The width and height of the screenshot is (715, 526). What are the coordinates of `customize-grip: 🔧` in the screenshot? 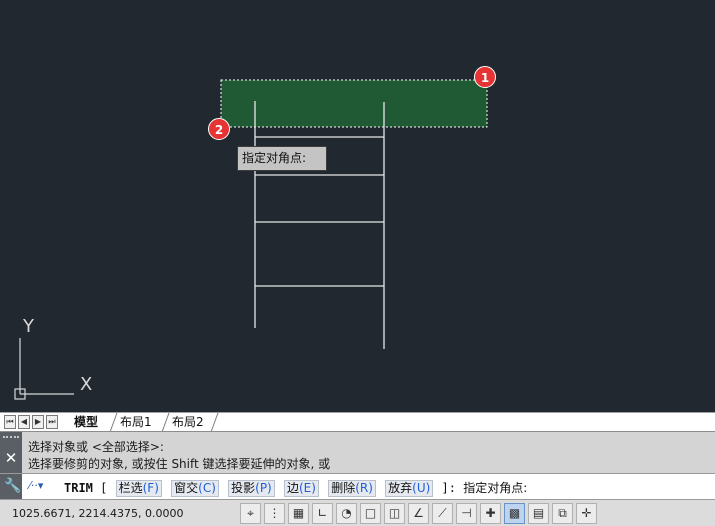 It's located at (11, 487).